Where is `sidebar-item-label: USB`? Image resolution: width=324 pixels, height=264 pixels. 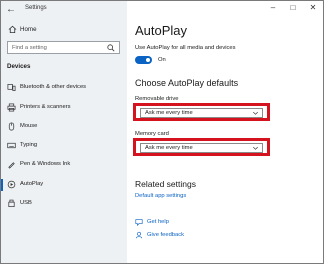
sidebar-item-label: USB is located at coordinates (26, 203).